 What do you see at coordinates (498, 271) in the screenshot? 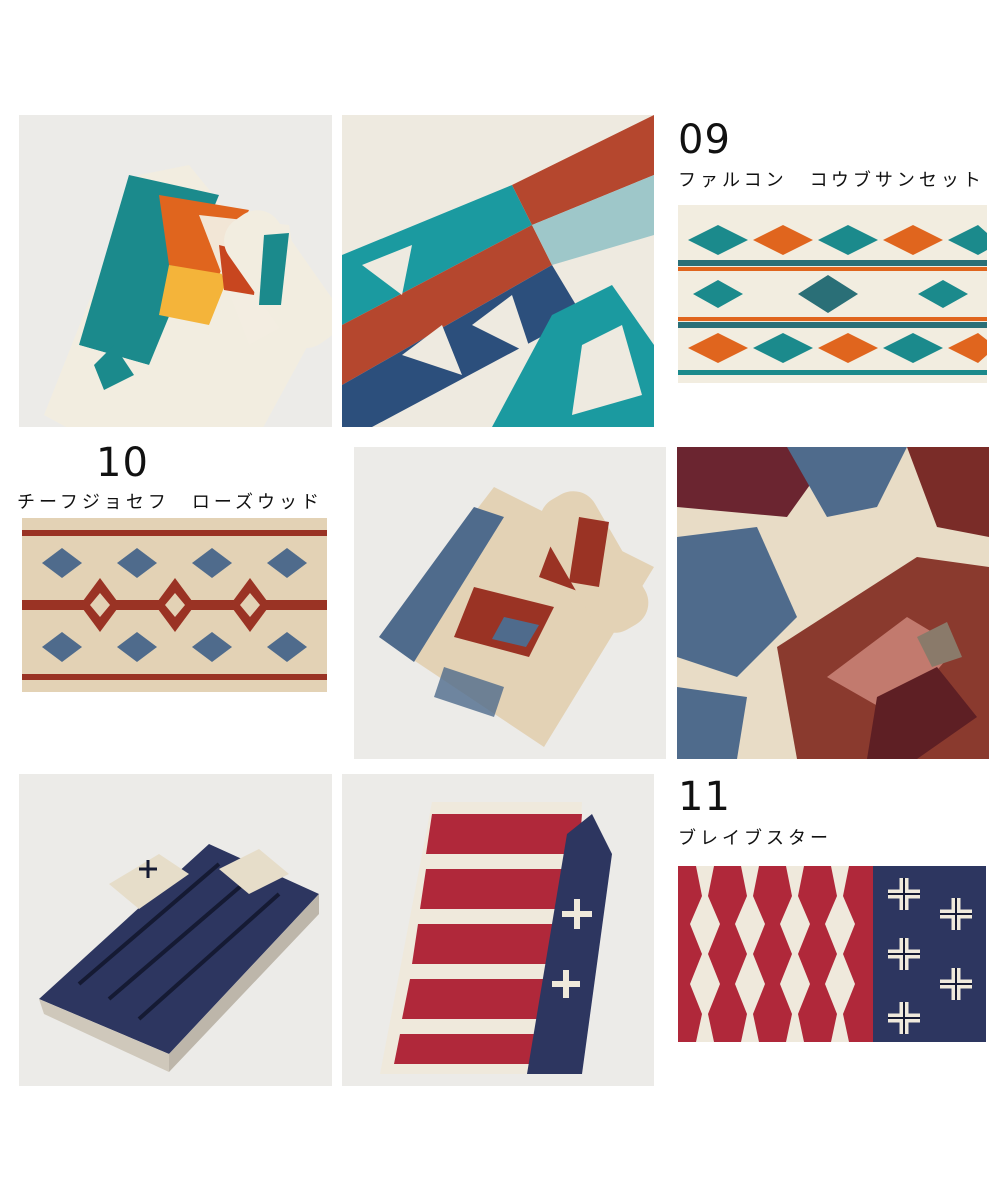
I see `falcon-cove-closeup-photo` at bounding box center [498, 271].